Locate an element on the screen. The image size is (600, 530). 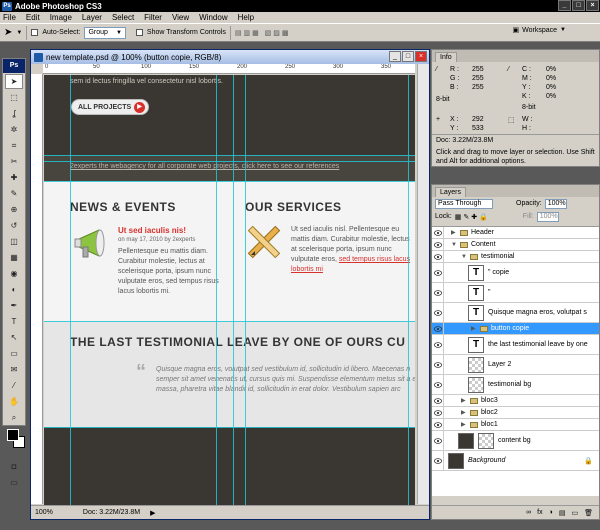
adjustment-layer-icon: ▤ is located at coordinates (562, 513).